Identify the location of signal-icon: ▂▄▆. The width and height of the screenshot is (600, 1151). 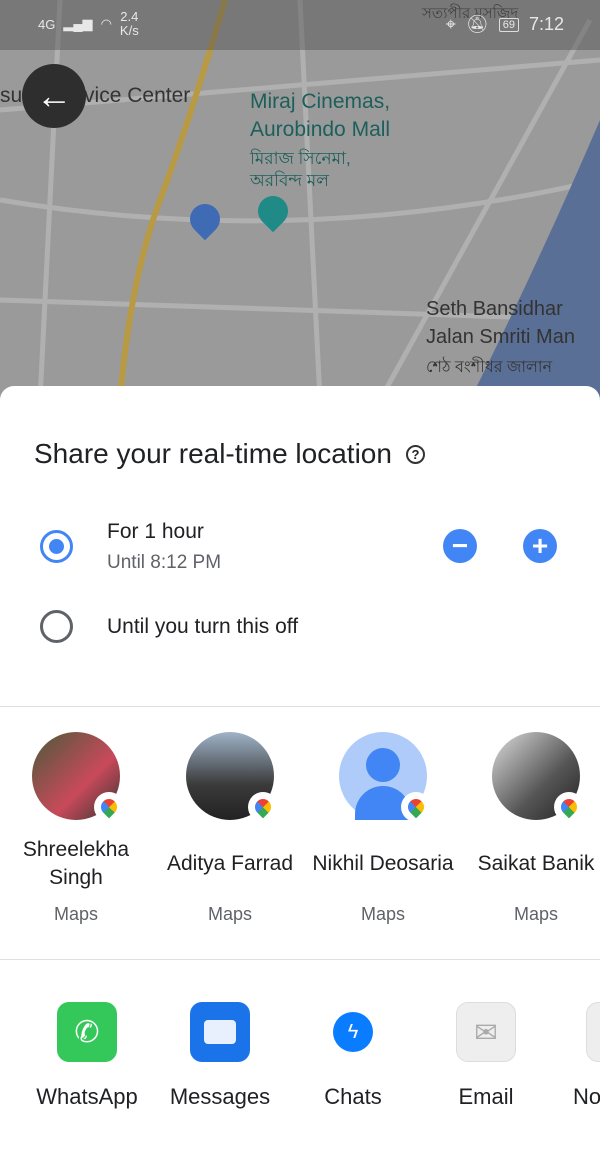
(78, 23).